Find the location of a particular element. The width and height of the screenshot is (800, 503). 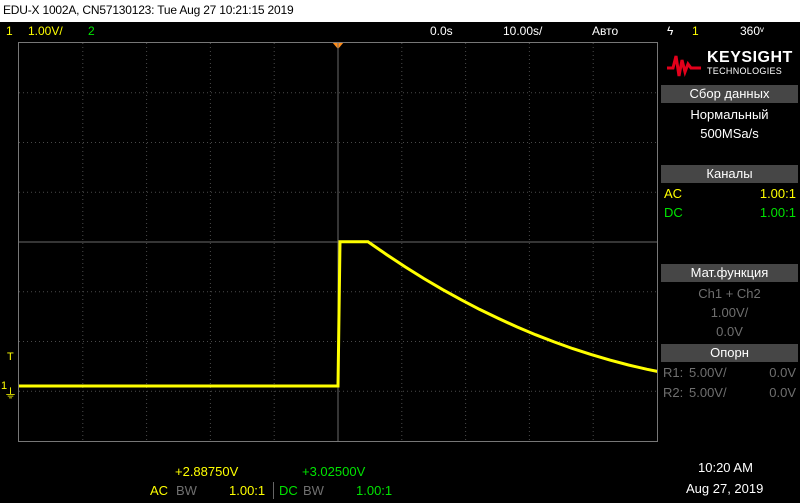

math-scale: 1.00V/ is located at coordinates (729, 312).